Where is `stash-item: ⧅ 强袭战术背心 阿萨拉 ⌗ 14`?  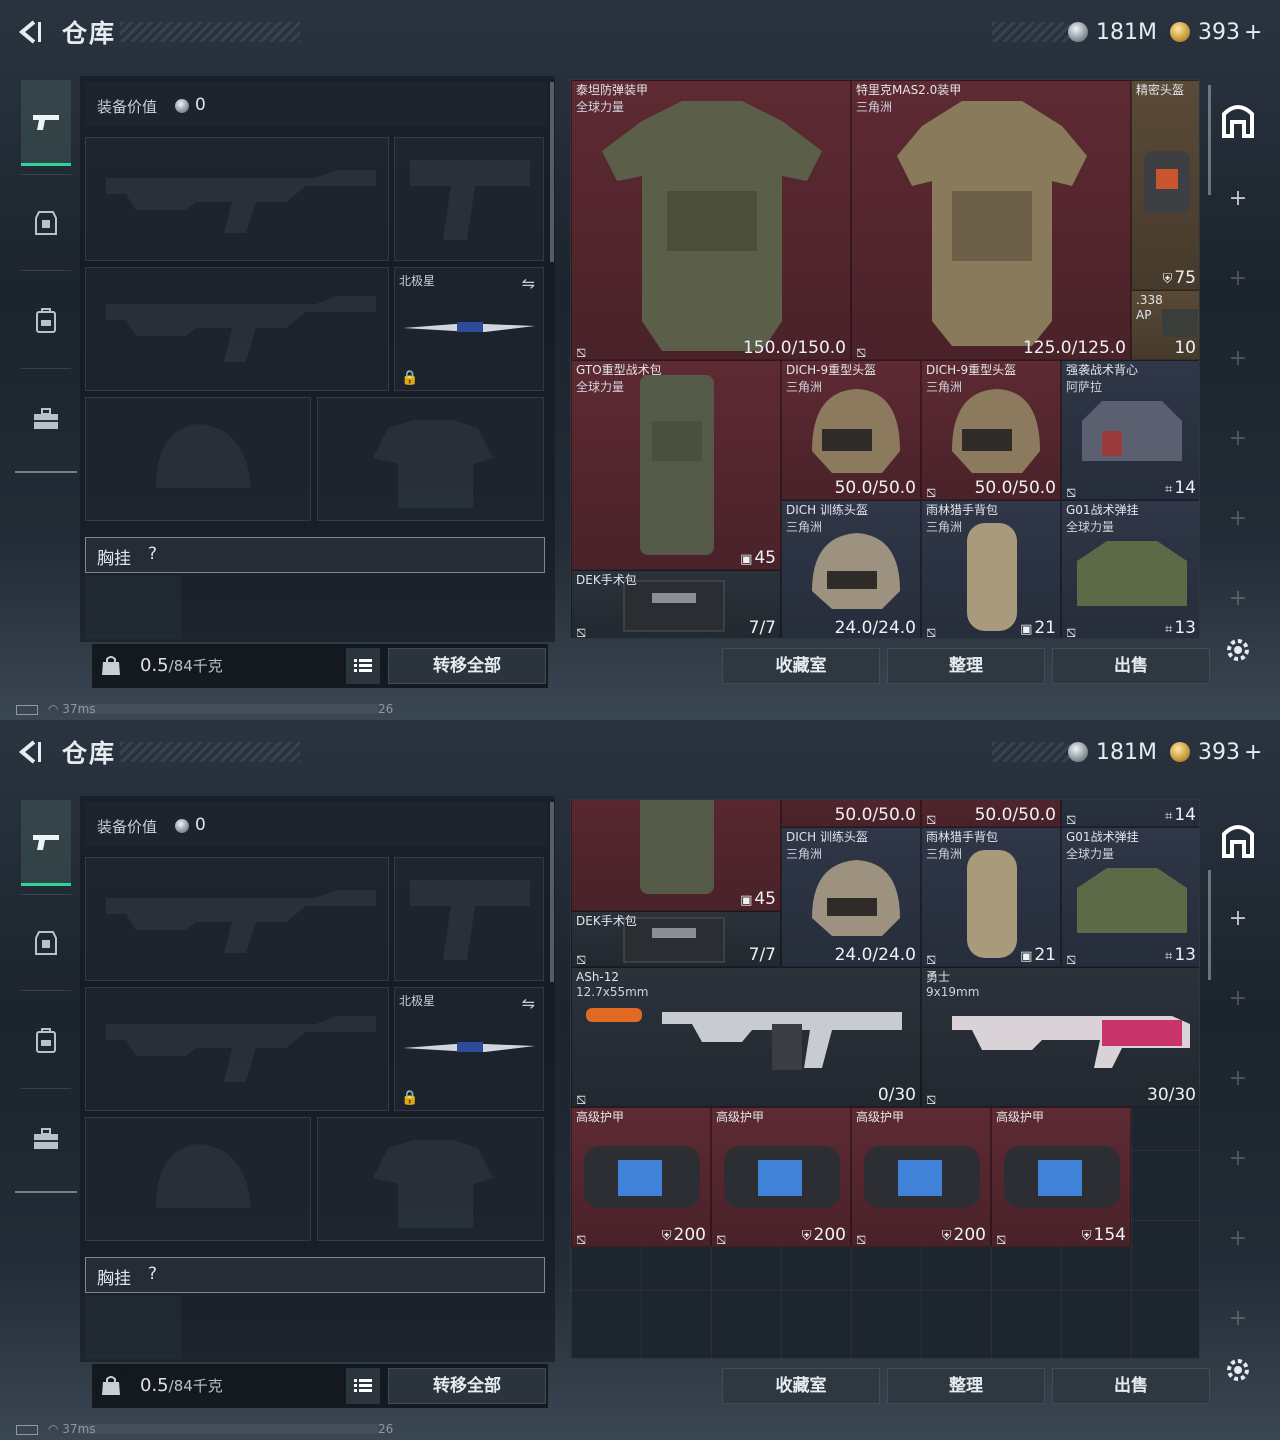
stash-item: ⧅ 强袭战术背心 阿萨拉 ⌗ 14 is located at coordinates (1130, 430).